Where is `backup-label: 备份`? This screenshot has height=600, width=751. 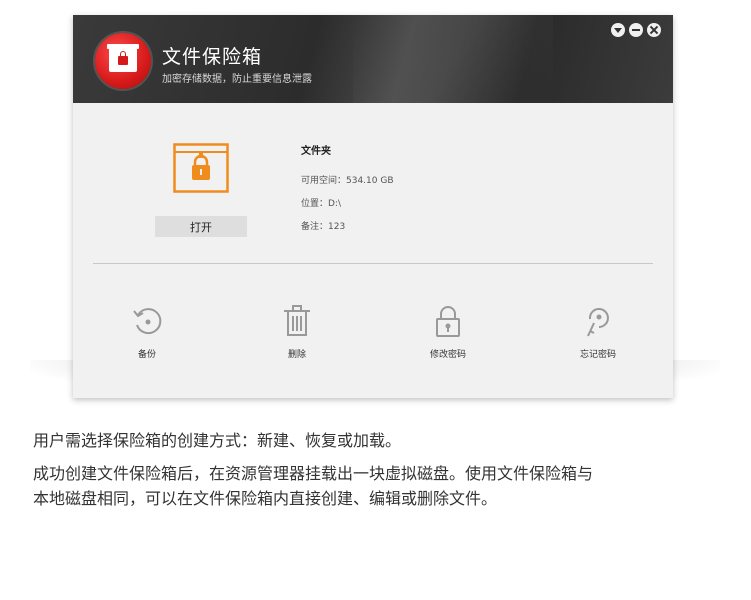
backup-label: 备份 is located at coordinates (146, 355).